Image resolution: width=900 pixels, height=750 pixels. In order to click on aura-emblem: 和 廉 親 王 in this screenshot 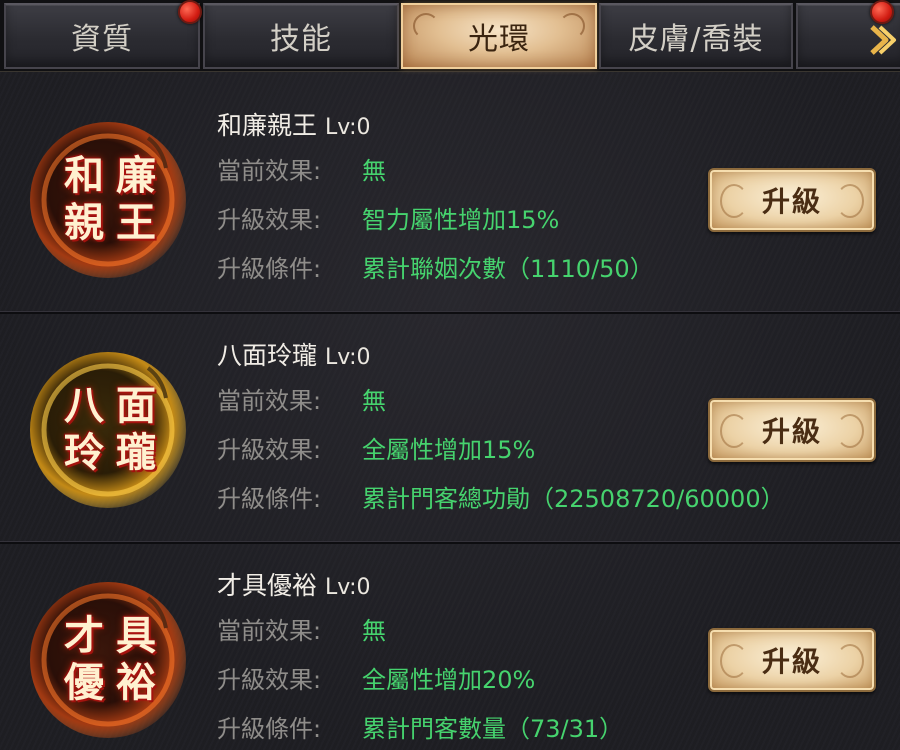, I will do `click(108, 200)`.